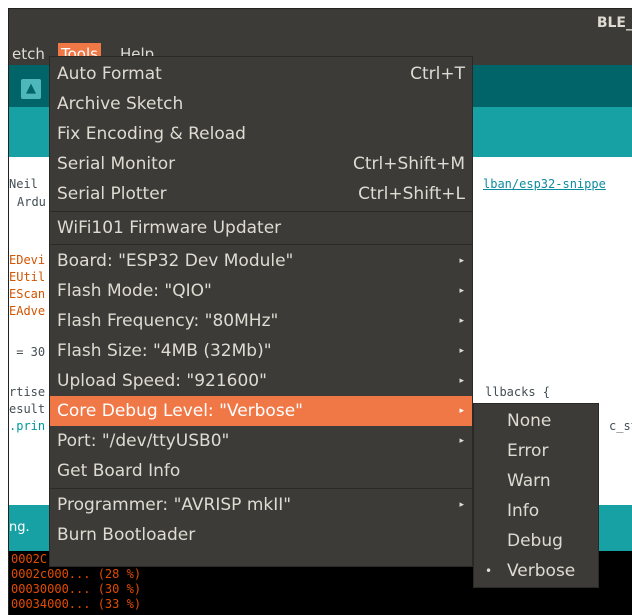 This screenshot has height=615, width=632. Describe the element at coordinates (528, 451) in the screenshot. I see `debug-option-label: Error` at that location.